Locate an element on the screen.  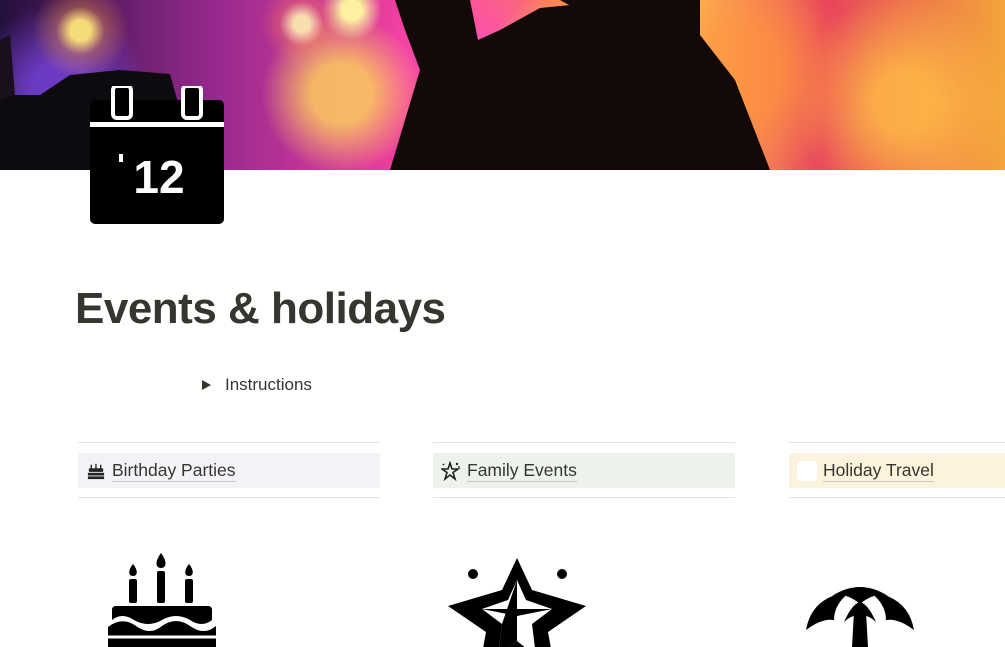
toggle-triangle-icon is located at coordinates (206, 385).